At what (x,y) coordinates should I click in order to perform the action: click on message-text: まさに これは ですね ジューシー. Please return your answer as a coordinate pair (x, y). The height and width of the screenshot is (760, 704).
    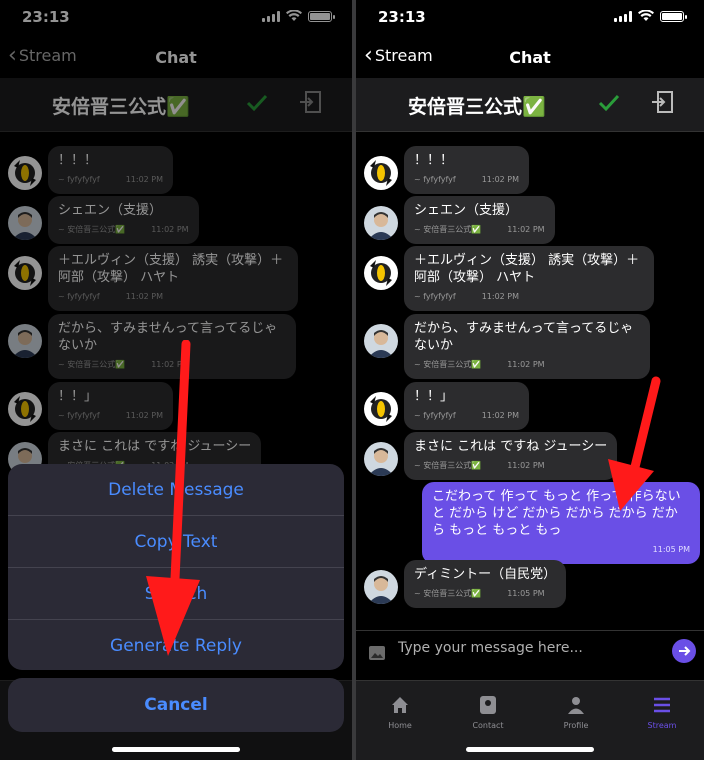
    Looking at the image, I should click on (511, 446).